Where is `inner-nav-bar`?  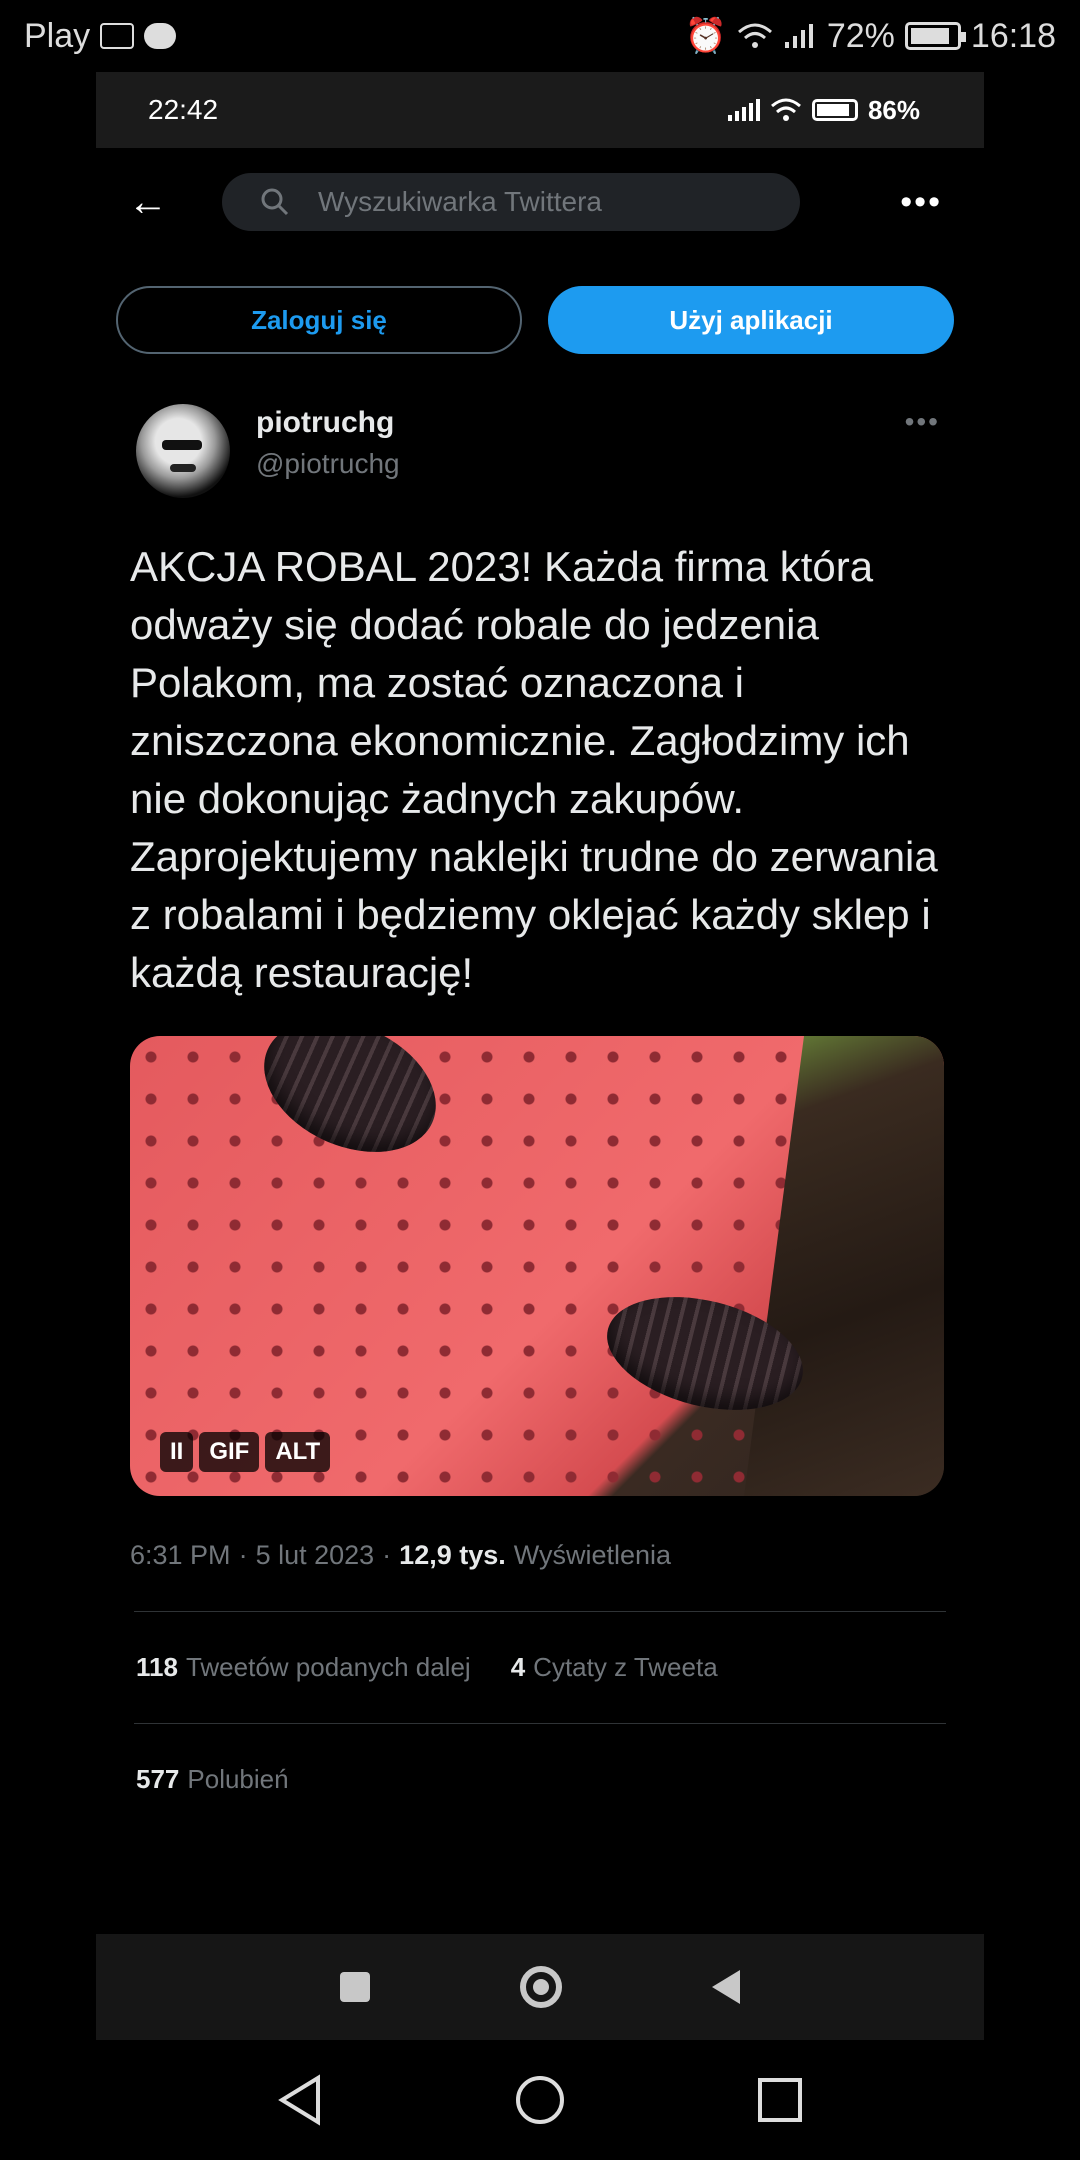
inner-nav-bar is located at coordinates (540, 1987).